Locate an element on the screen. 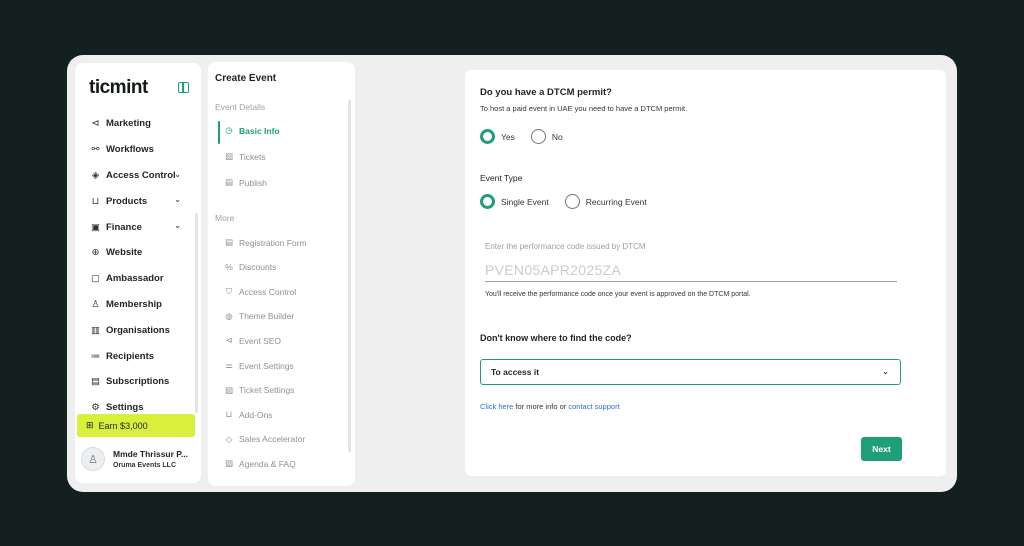 This screenshot has height=546, width=1024. ticmint-logo: ticmint is located at coordinates (118, 87).